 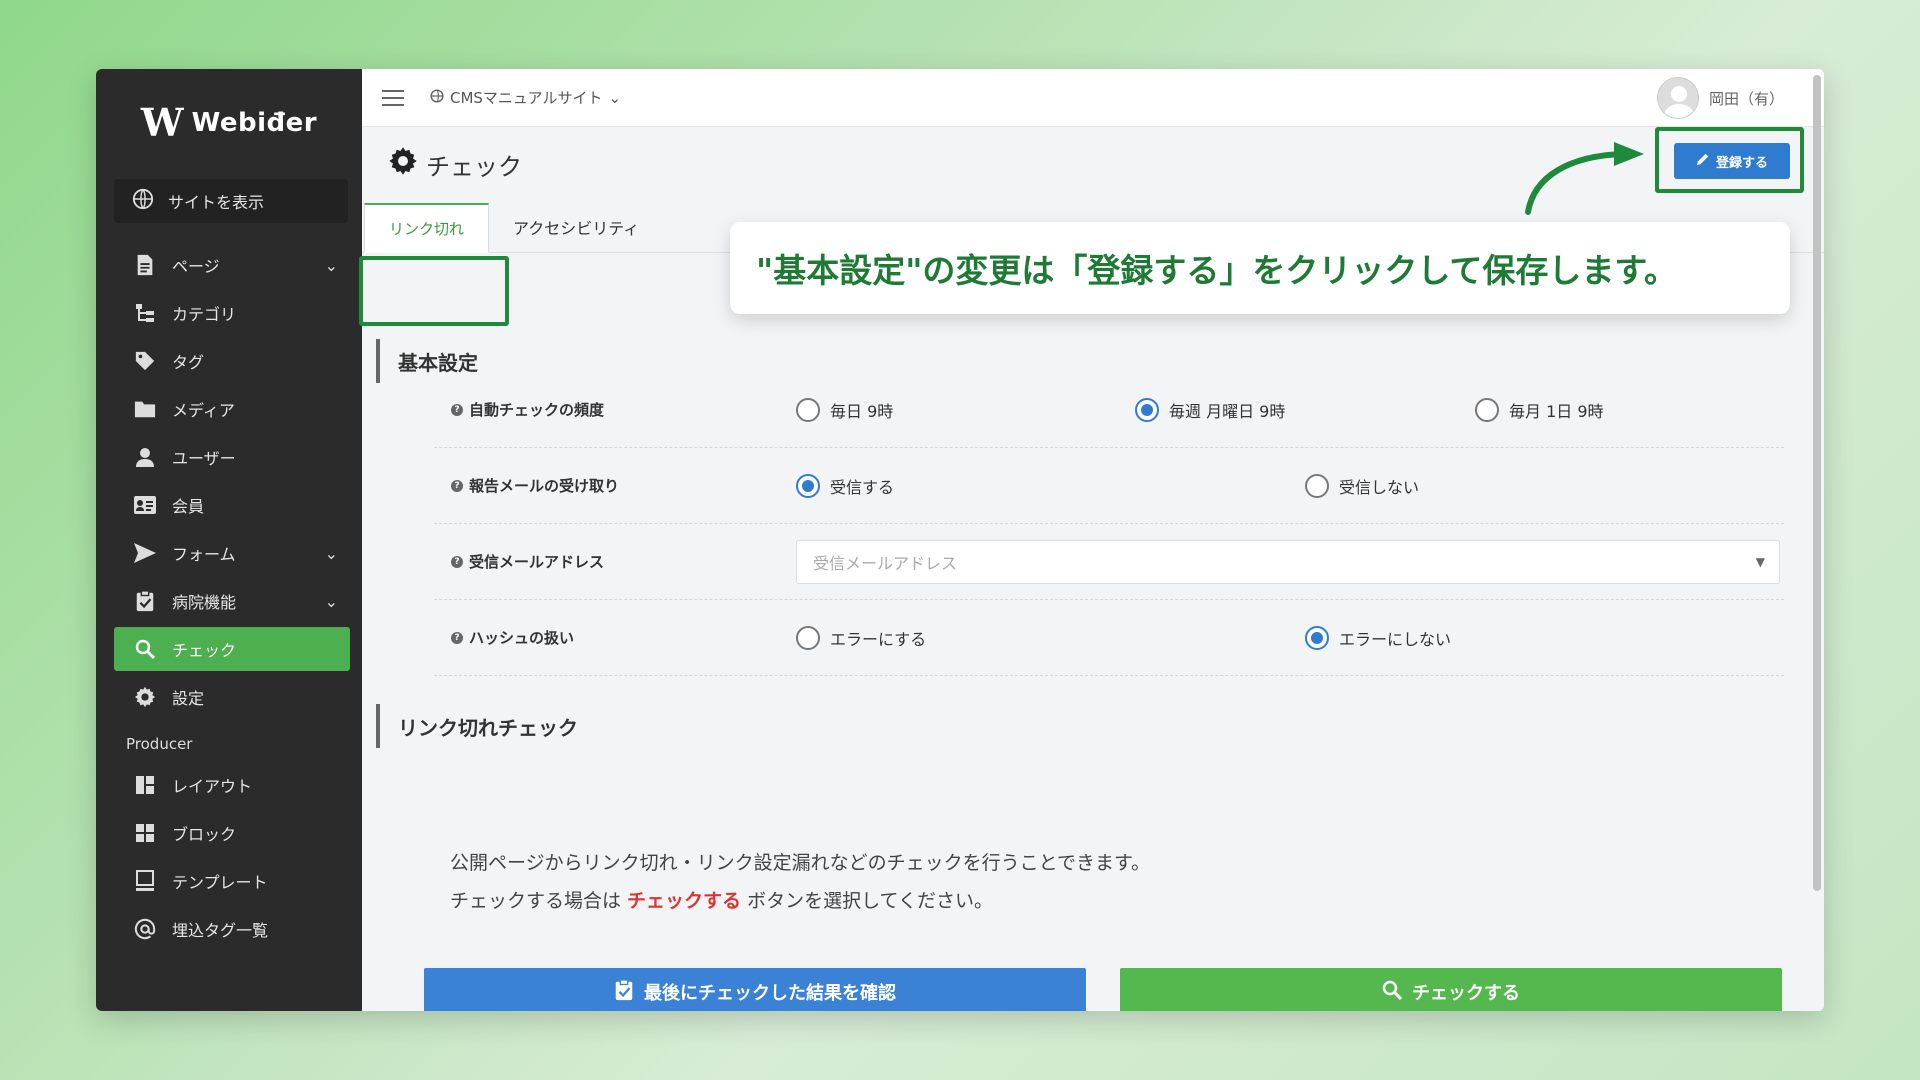 I want to click on row-label: ? 報告メールの受け取り, so click(x=535, y=485).